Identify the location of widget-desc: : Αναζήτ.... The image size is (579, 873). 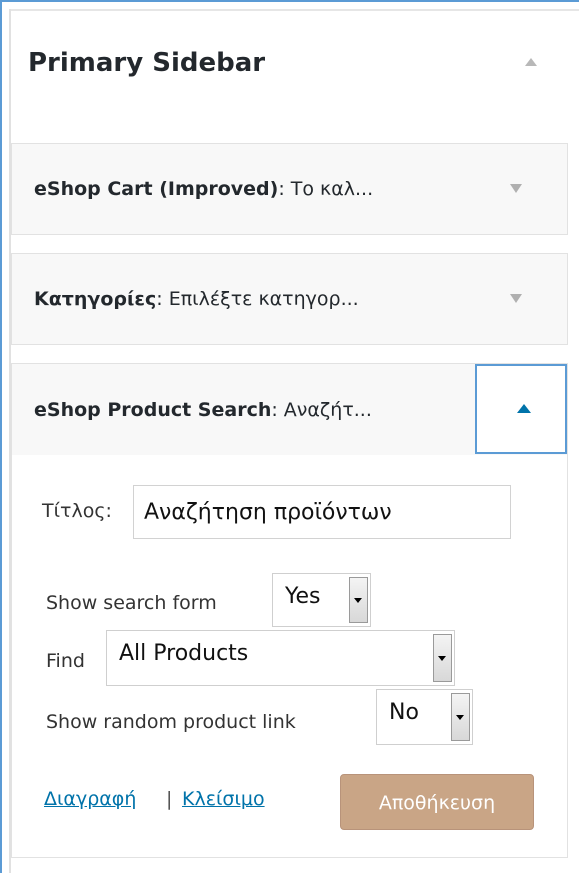
(321, 410).